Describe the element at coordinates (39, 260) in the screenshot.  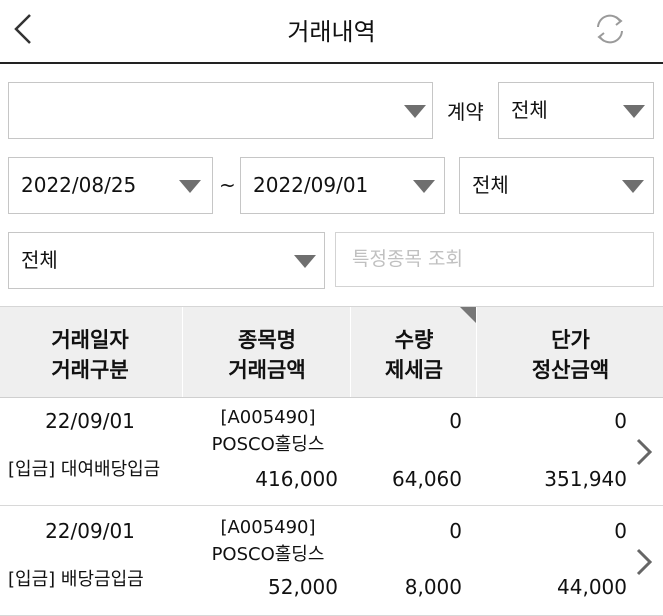
I see `category-select-value: 전체` at that location.